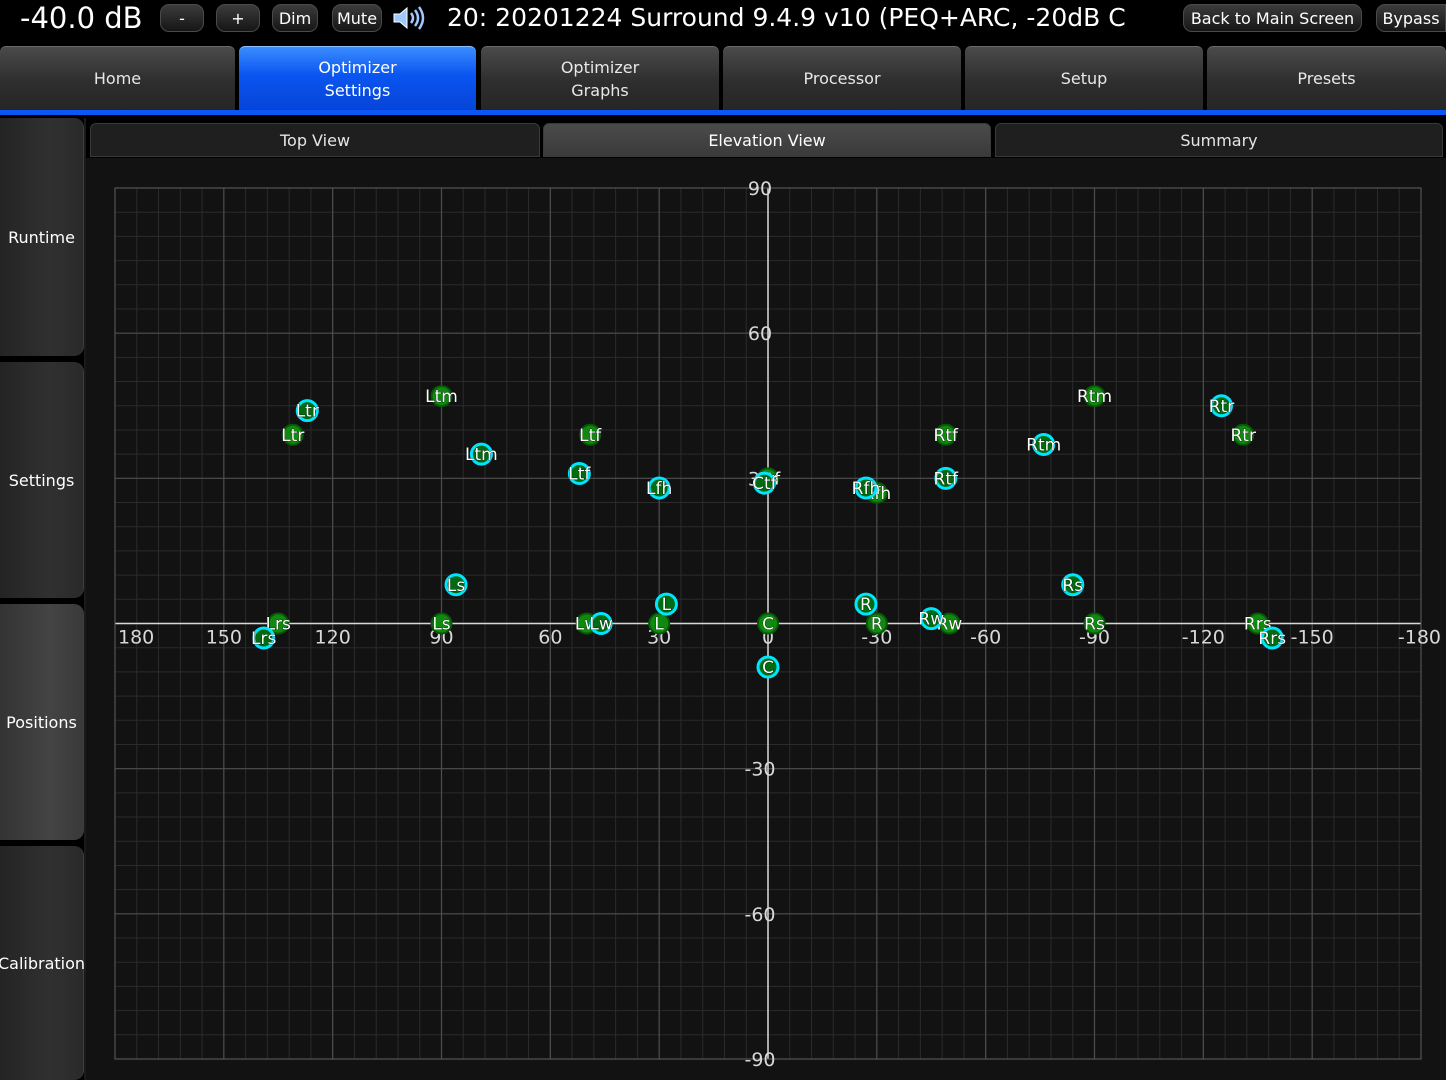  What do you see at coordinates (263, 639) in the screenshot?
I see `speaker-label: Lrs` at bounding box center [263, 639].